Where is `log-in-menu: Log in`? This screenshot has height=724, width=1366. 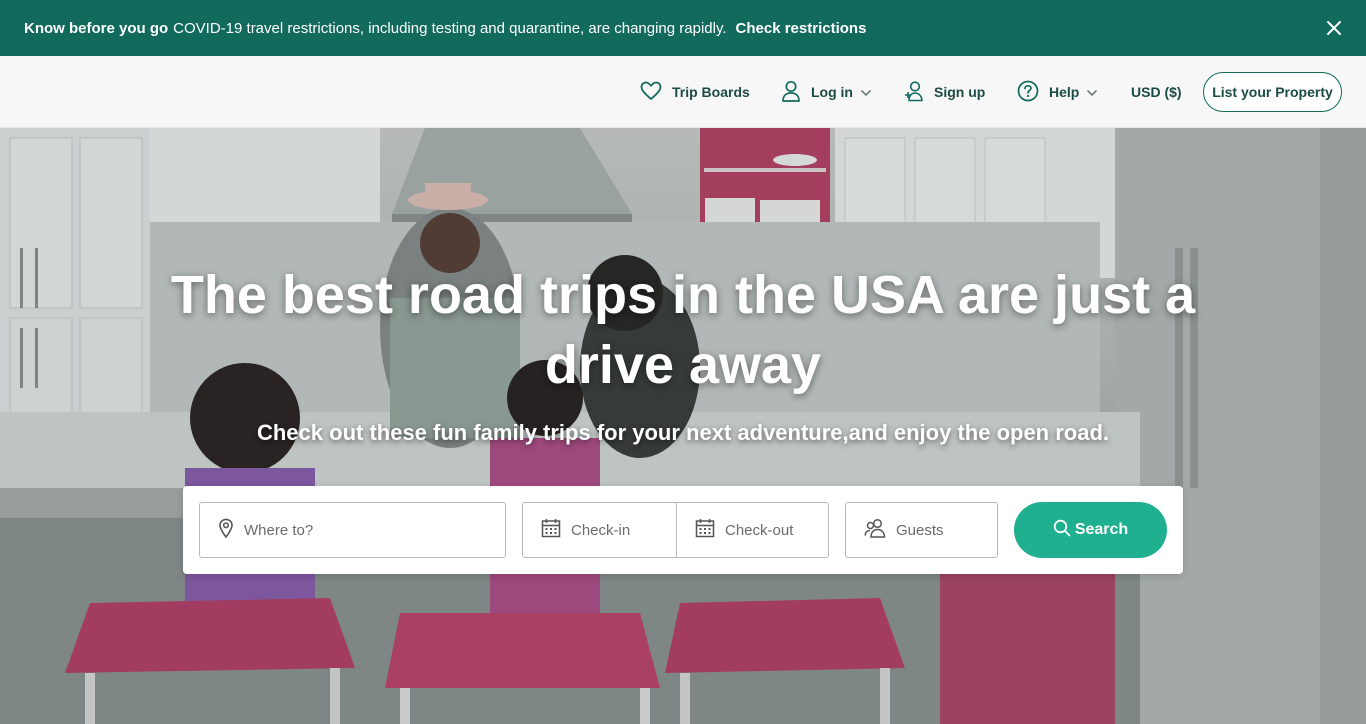
log-in-menu: Log in is located at coordinates (826, 92).